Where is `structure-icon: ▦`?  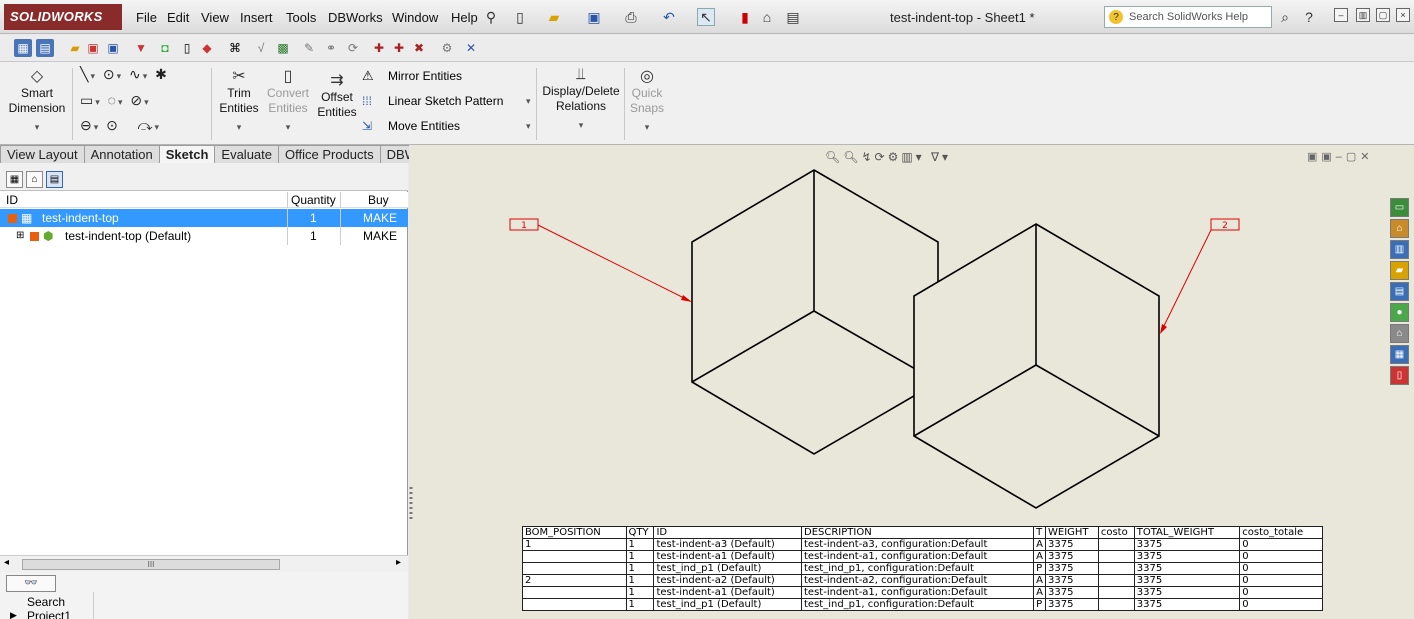
structure-icon: ▦ is located at coordinates (14, 179).